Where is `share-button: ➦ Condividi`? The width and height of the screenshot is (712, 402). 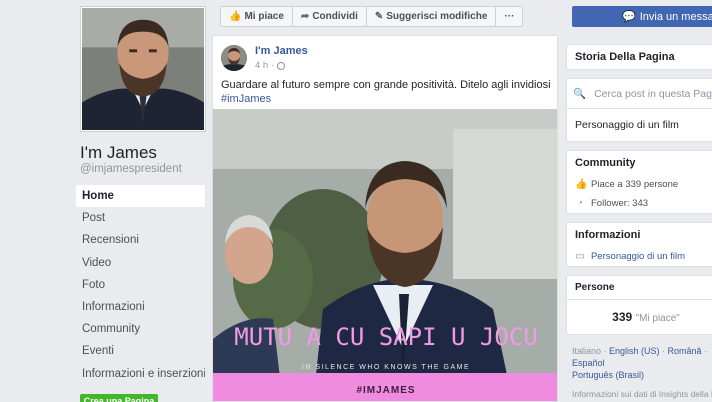 share-button: ➦ Condividi is located at coordinates (330, 16).